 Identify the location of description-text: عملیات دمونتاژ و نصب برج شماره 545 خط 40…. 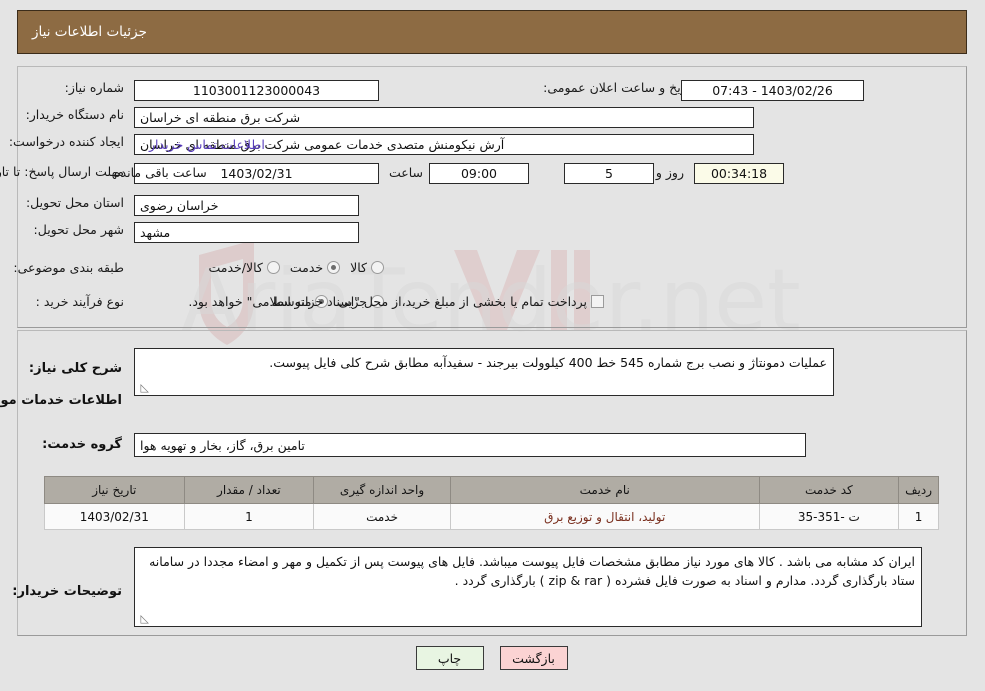
(549, 362).